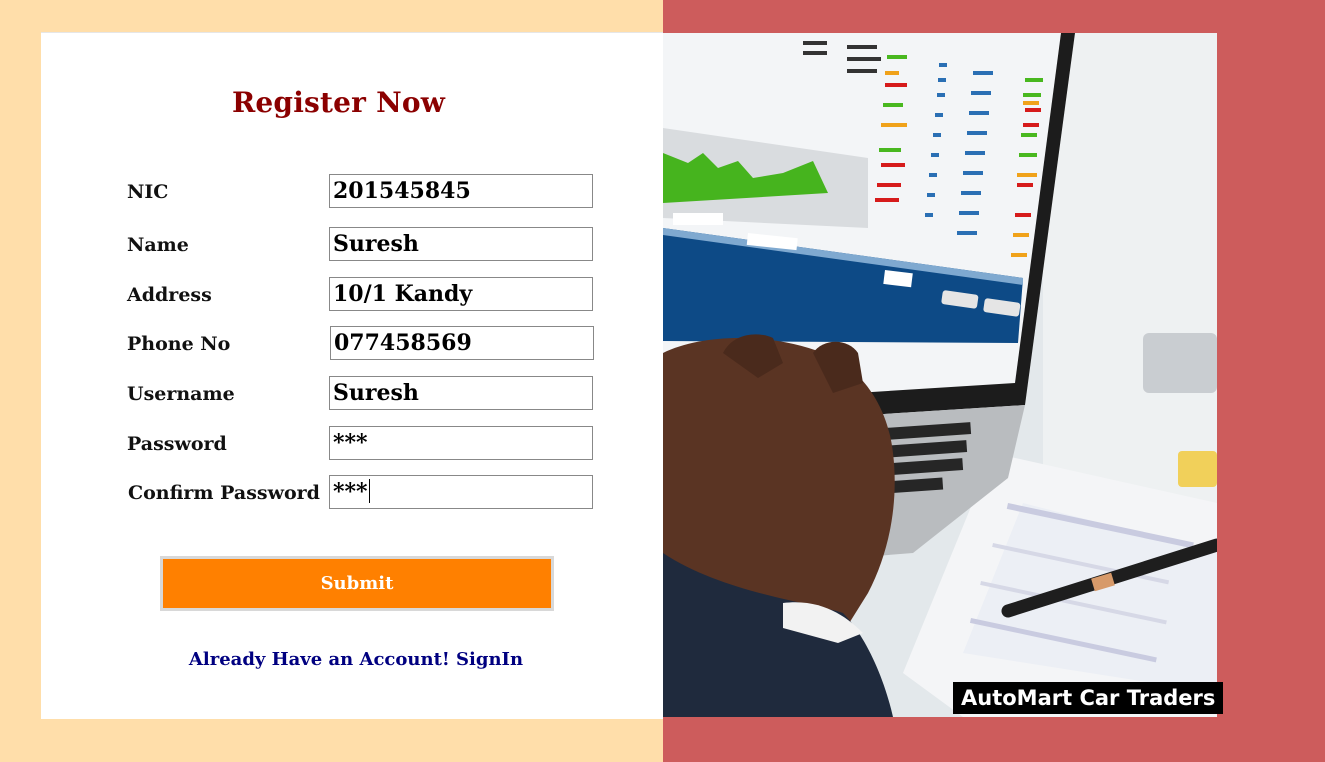 This screenshot has width=1325, height=762. What do you see at coordinates (158, 245) in the screenshot?
I see `name-label: Name` at bounding box center [158, 245].